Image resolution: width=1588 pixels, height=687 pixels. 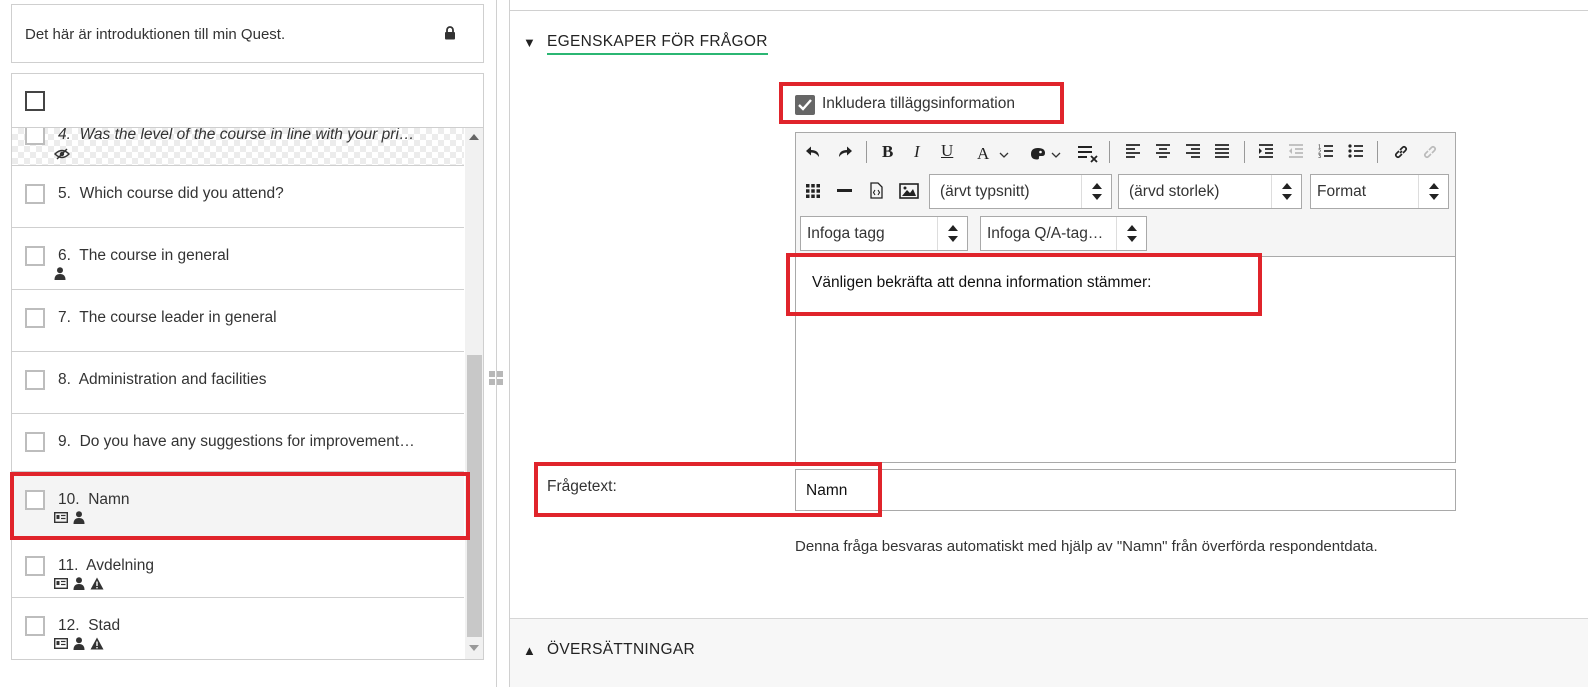 I want to click on indent-icon, so click(x=1266, y=151).